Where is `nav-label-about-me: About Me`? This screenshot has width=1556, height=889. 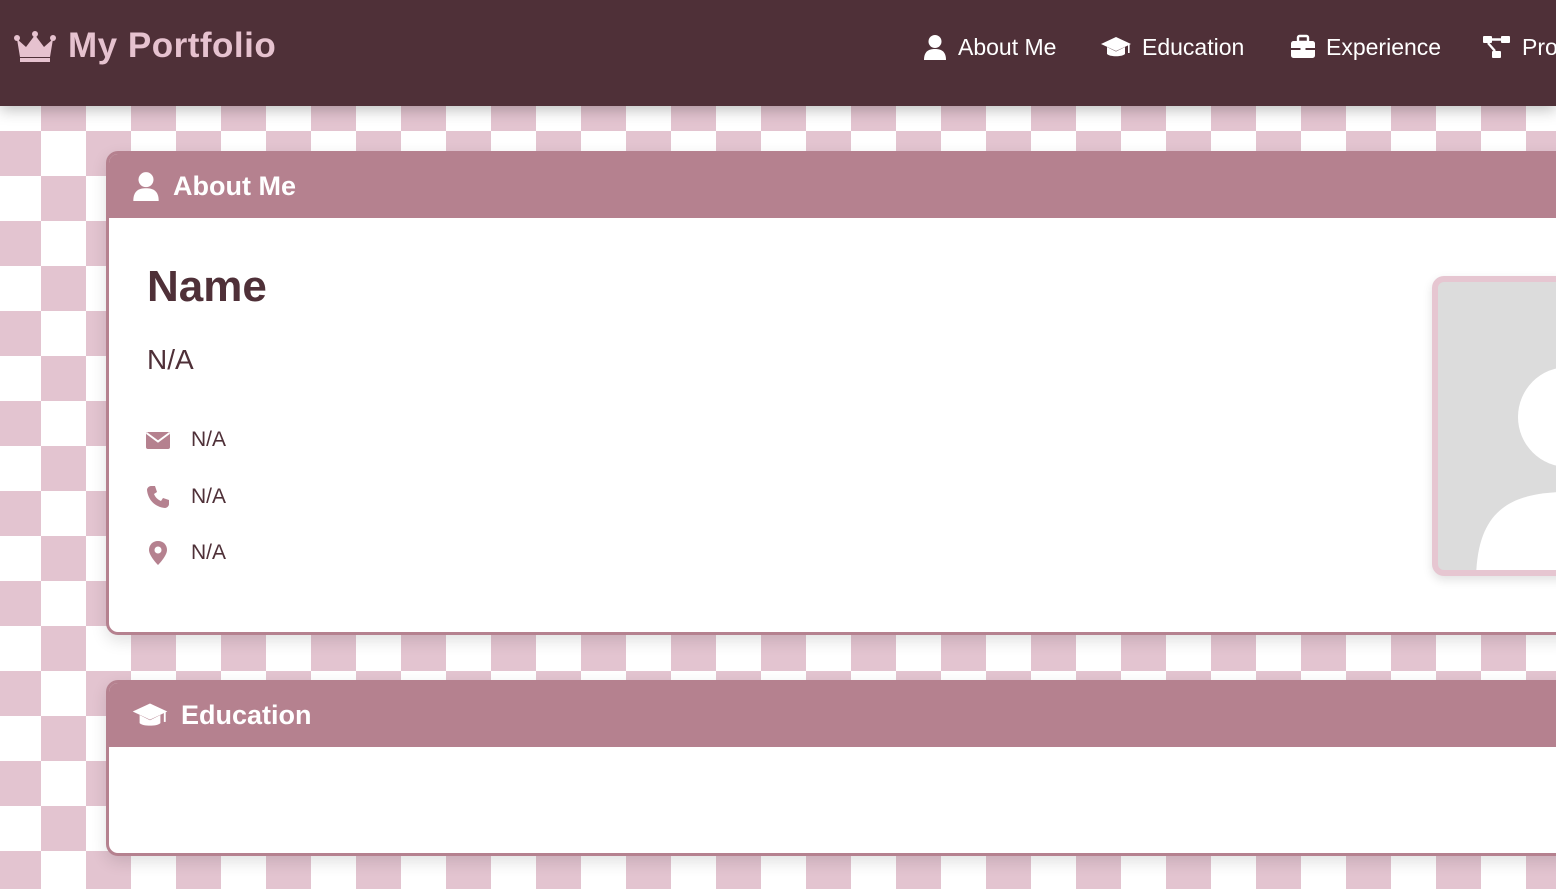 nav-label-about-me: About Me is located at coordinates (1007, 46).